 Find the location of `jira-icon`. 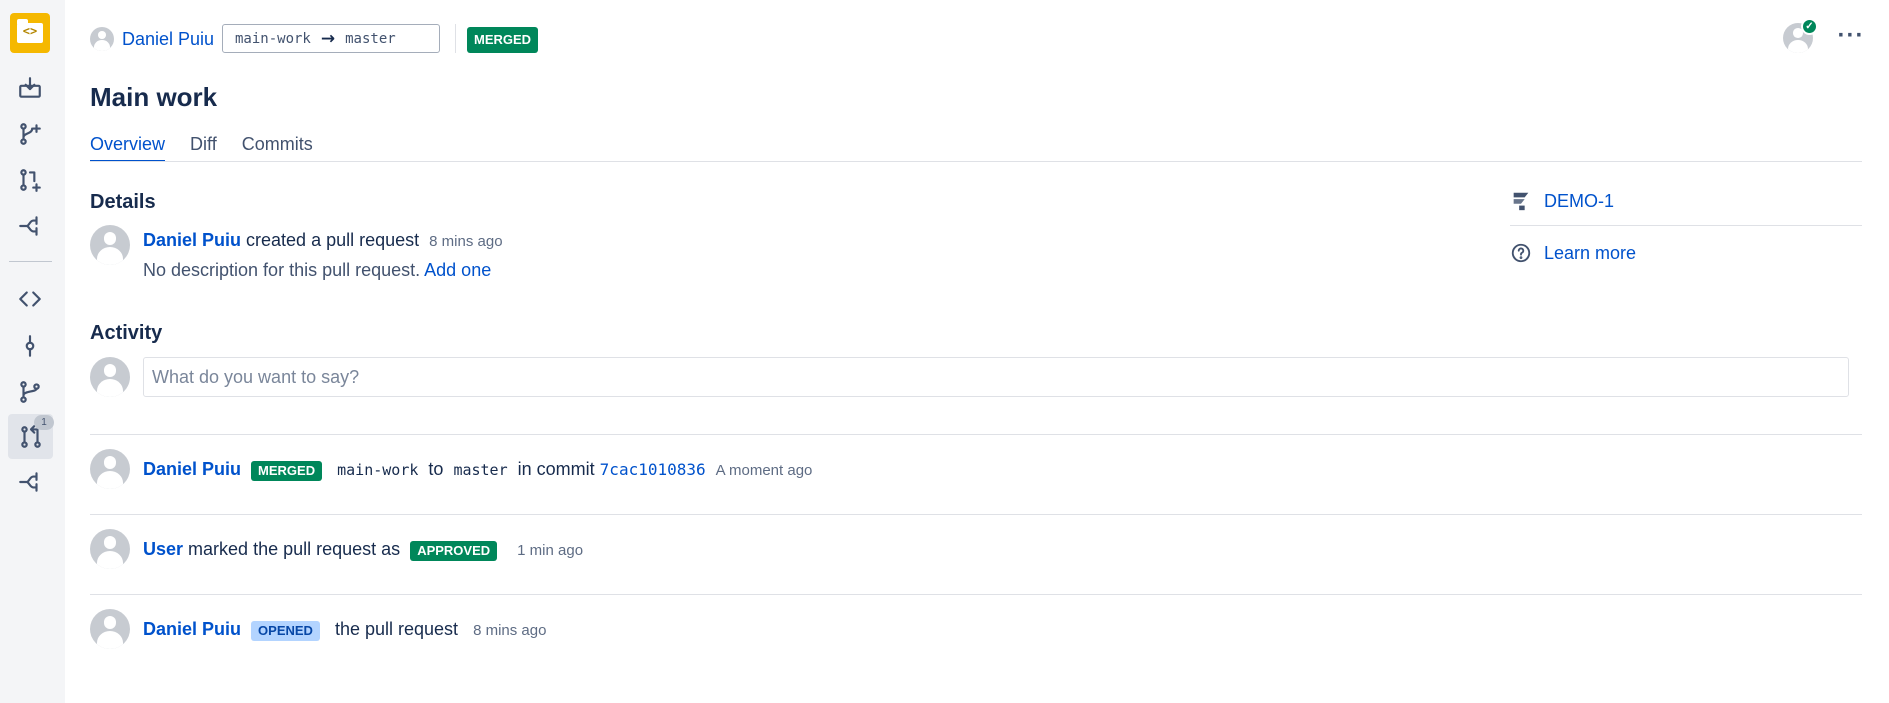

jira-icon is located at coordinates (1521, 201).